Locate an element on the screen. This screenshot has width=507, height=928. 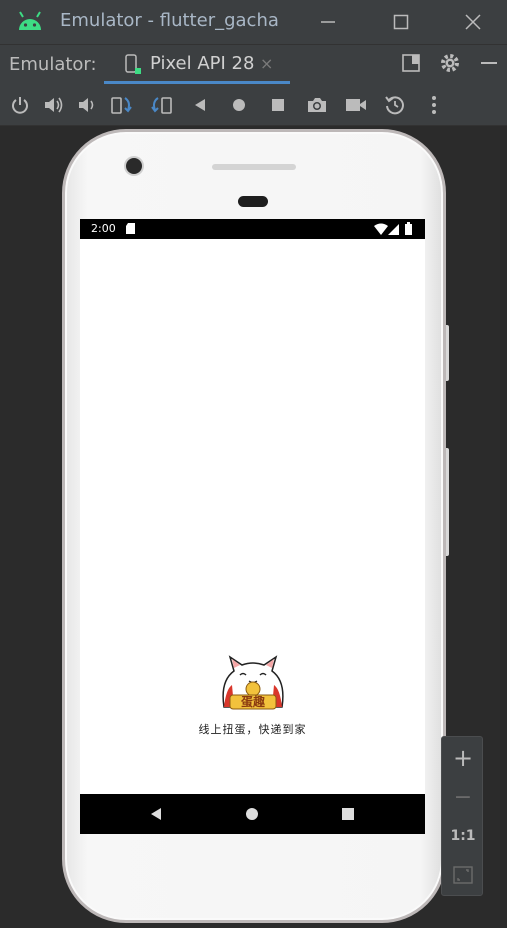
nav-home-icon is located at coordinates (252, 814).